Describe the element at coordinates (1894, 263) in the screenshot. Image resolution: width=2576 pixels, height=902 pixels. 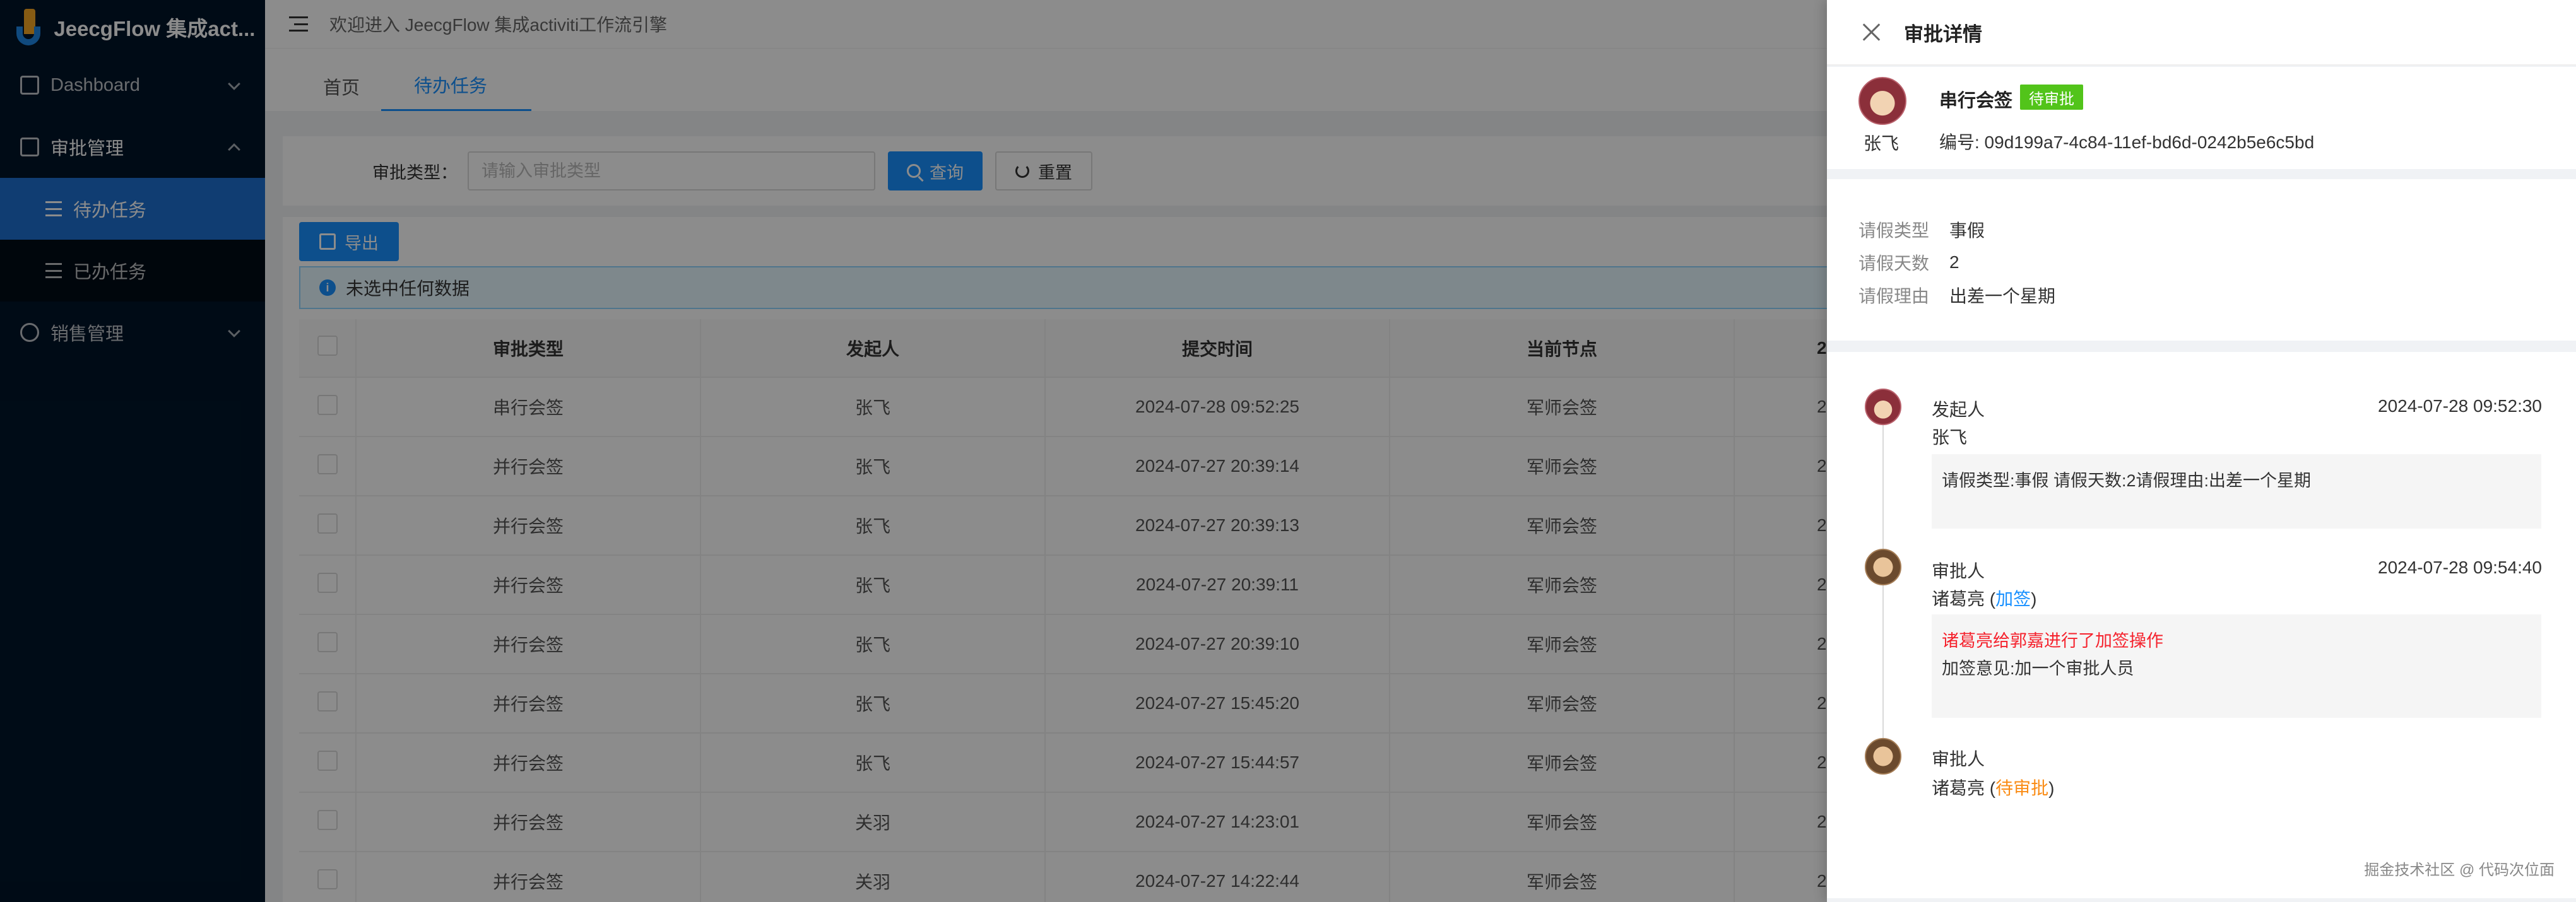
I see `form-label: 请假天数` at that location.